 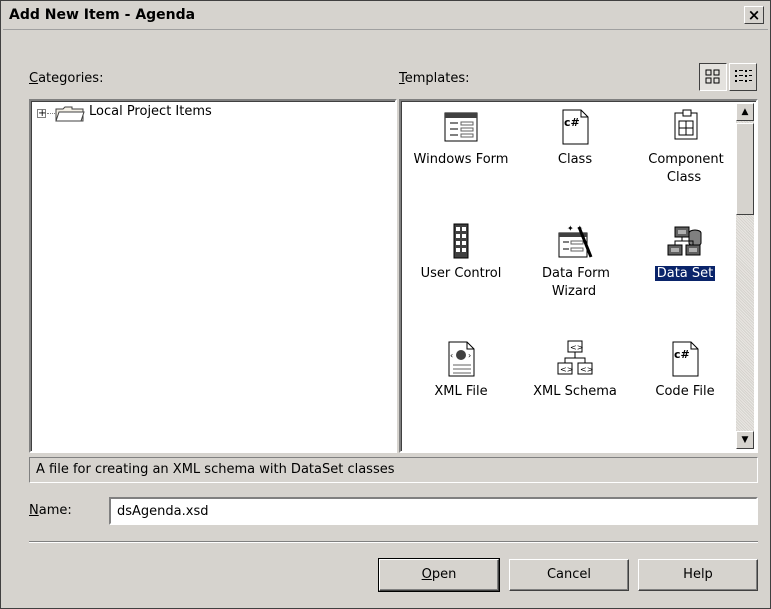 I want to click on template-label: Data Form Wizard, so click(x=576, y=282).